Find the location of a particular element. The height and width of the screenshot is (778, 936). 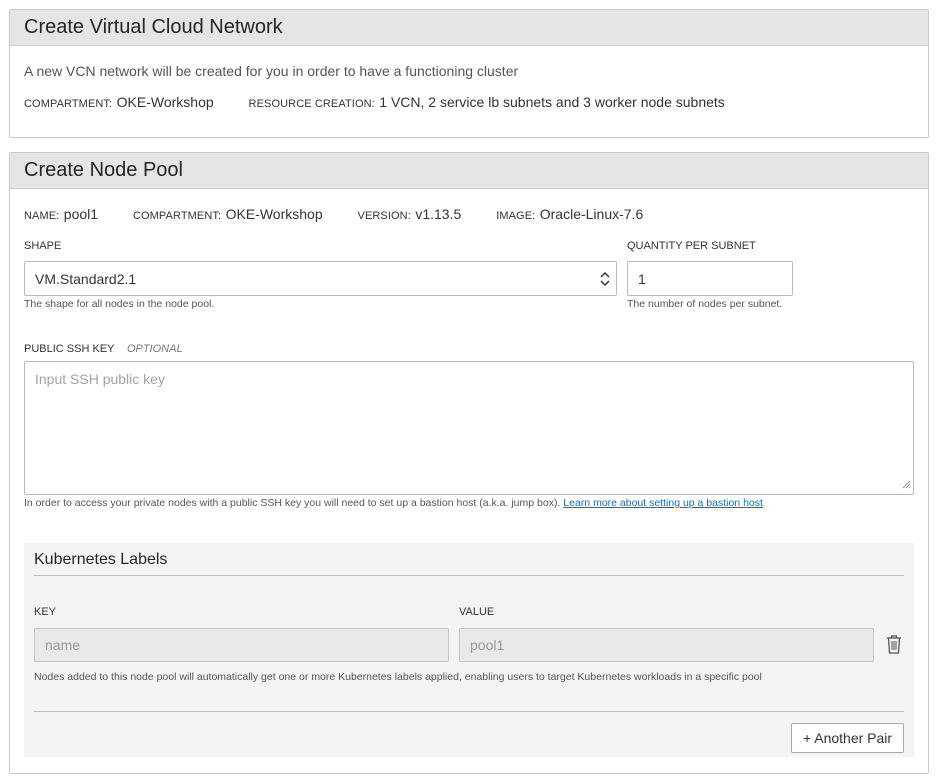

ssh-key-label-row: PUBLIC SSH KEY OPTIONAL is located at coordinates (103, 348).